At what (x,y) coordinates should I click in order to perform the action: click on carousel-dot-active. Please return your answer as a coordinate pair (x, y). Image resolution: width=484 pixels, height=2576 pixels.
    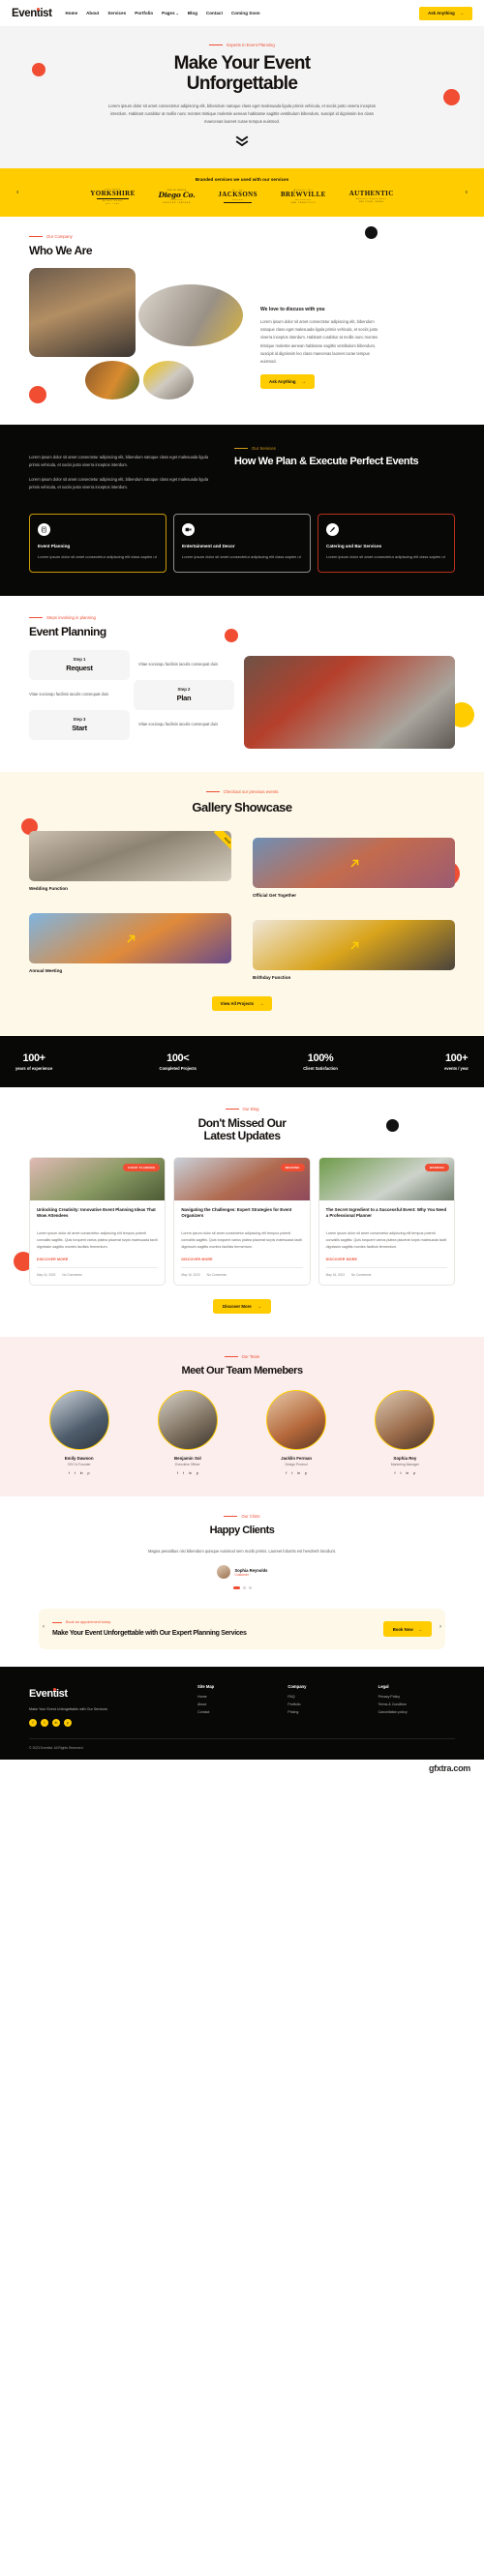
    Looking at the image, I should click on (236, 1588).